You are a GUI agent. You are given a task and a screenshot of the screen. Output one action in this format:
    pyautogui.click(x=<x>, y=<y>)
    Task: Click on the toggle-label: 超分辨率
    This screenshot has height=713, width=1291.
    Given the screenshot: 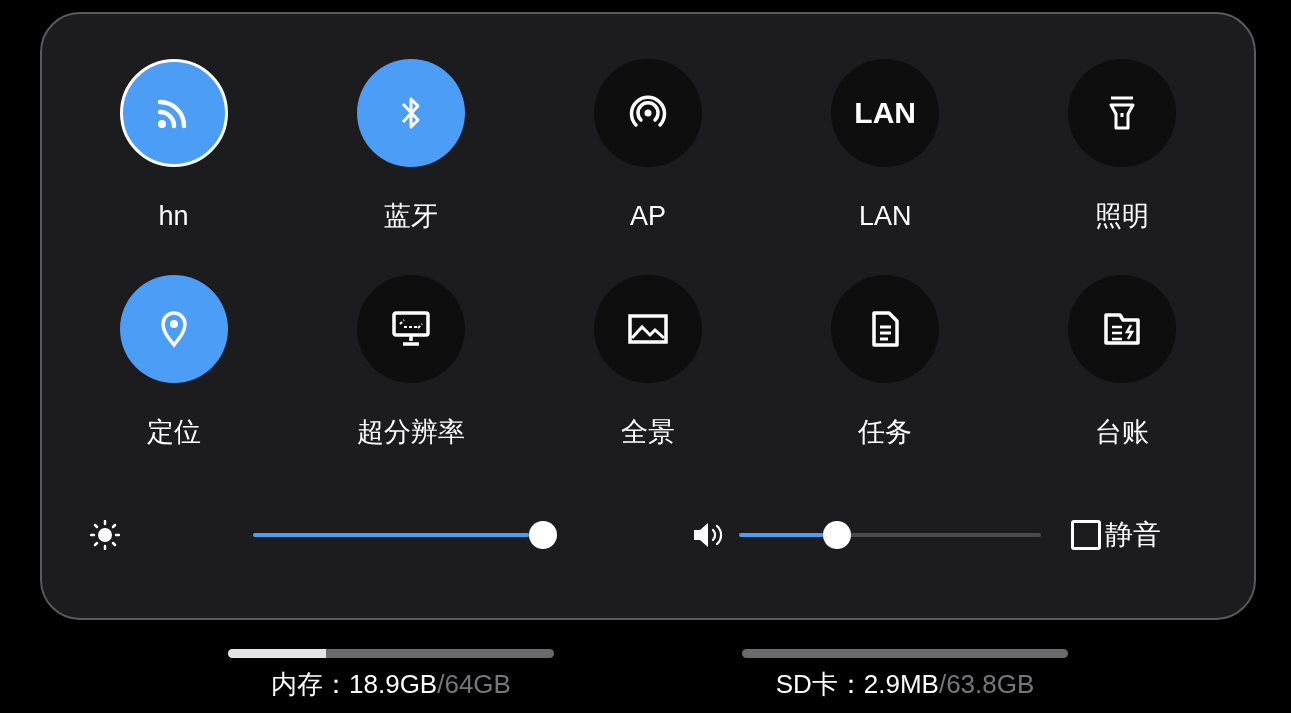 What is the action you would take?
    pyautogui.click(x=410, y=432)
    